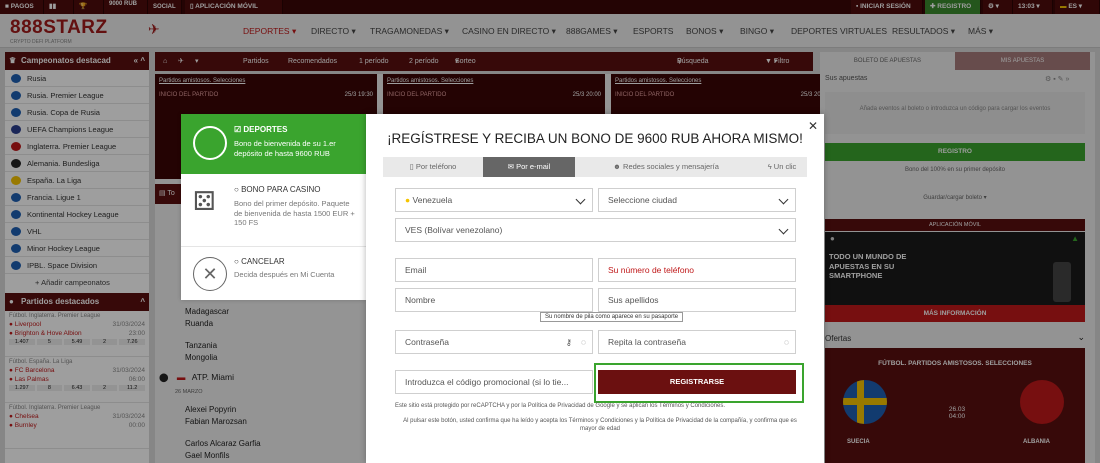 Image resolution: width=1100 pixels, height=463 pixels. I want to click on lightning-icon: ϟ, so click(769, 166).